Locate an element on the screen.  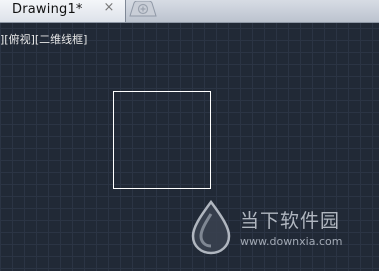
tab-drawing1: Drawing1* × is located at coordinates (63, 11).